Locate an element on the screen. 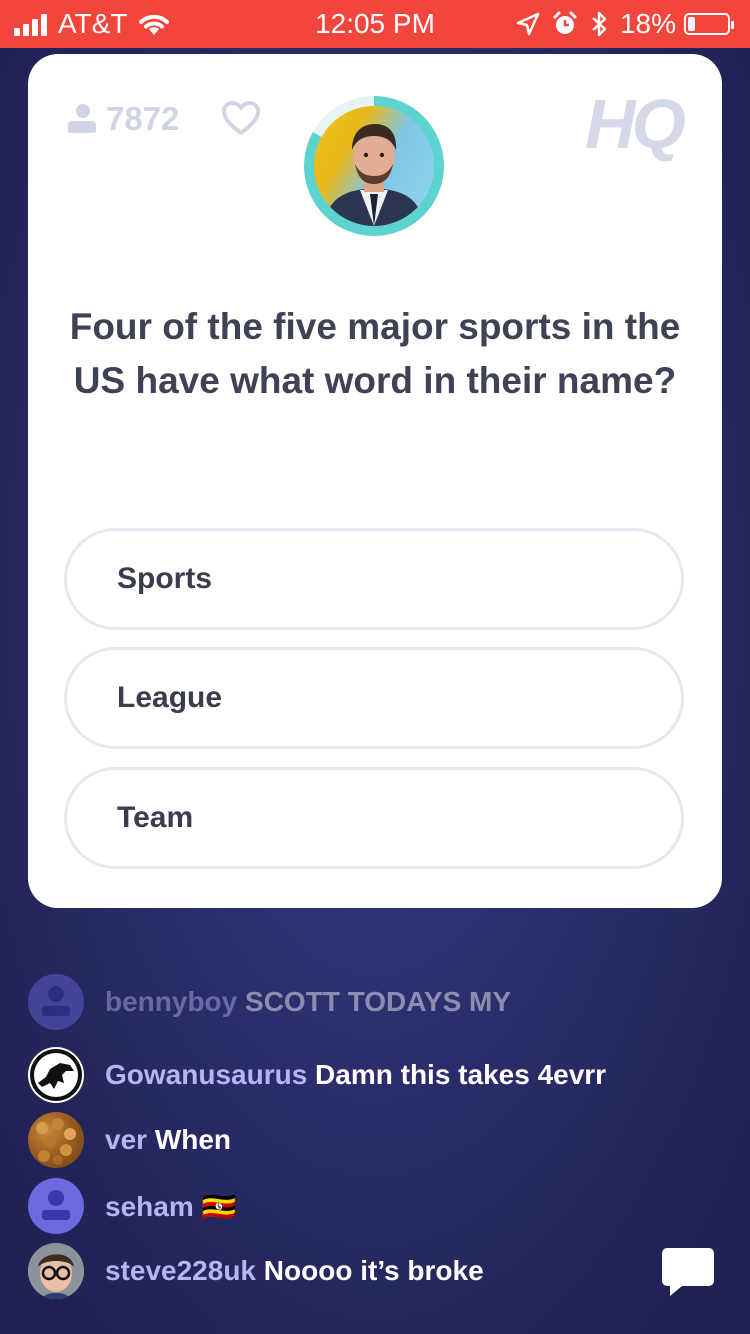  chat-username: seham is located at coordinates (149, 1206).